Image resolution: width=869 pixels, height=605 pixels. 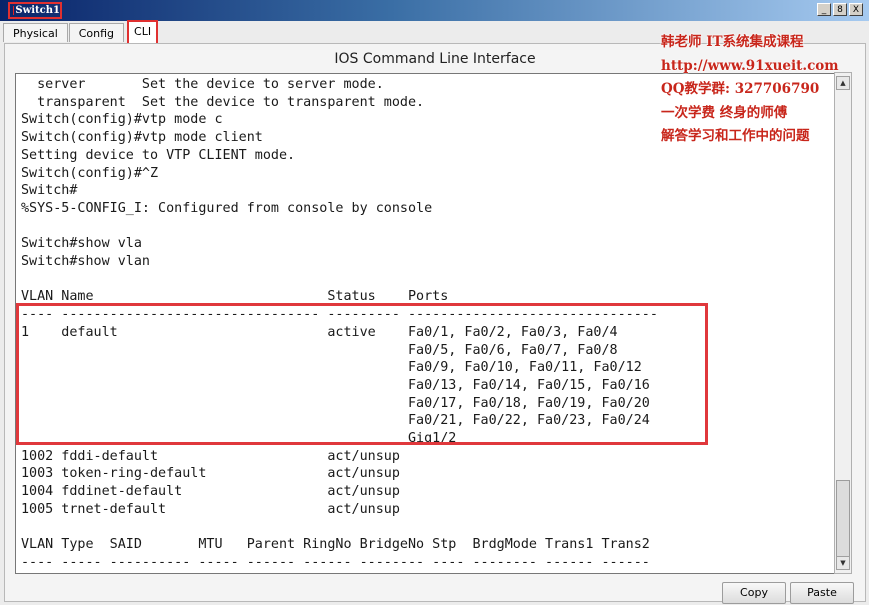 I want to click on close-button: X, so click(x=856, y=9).